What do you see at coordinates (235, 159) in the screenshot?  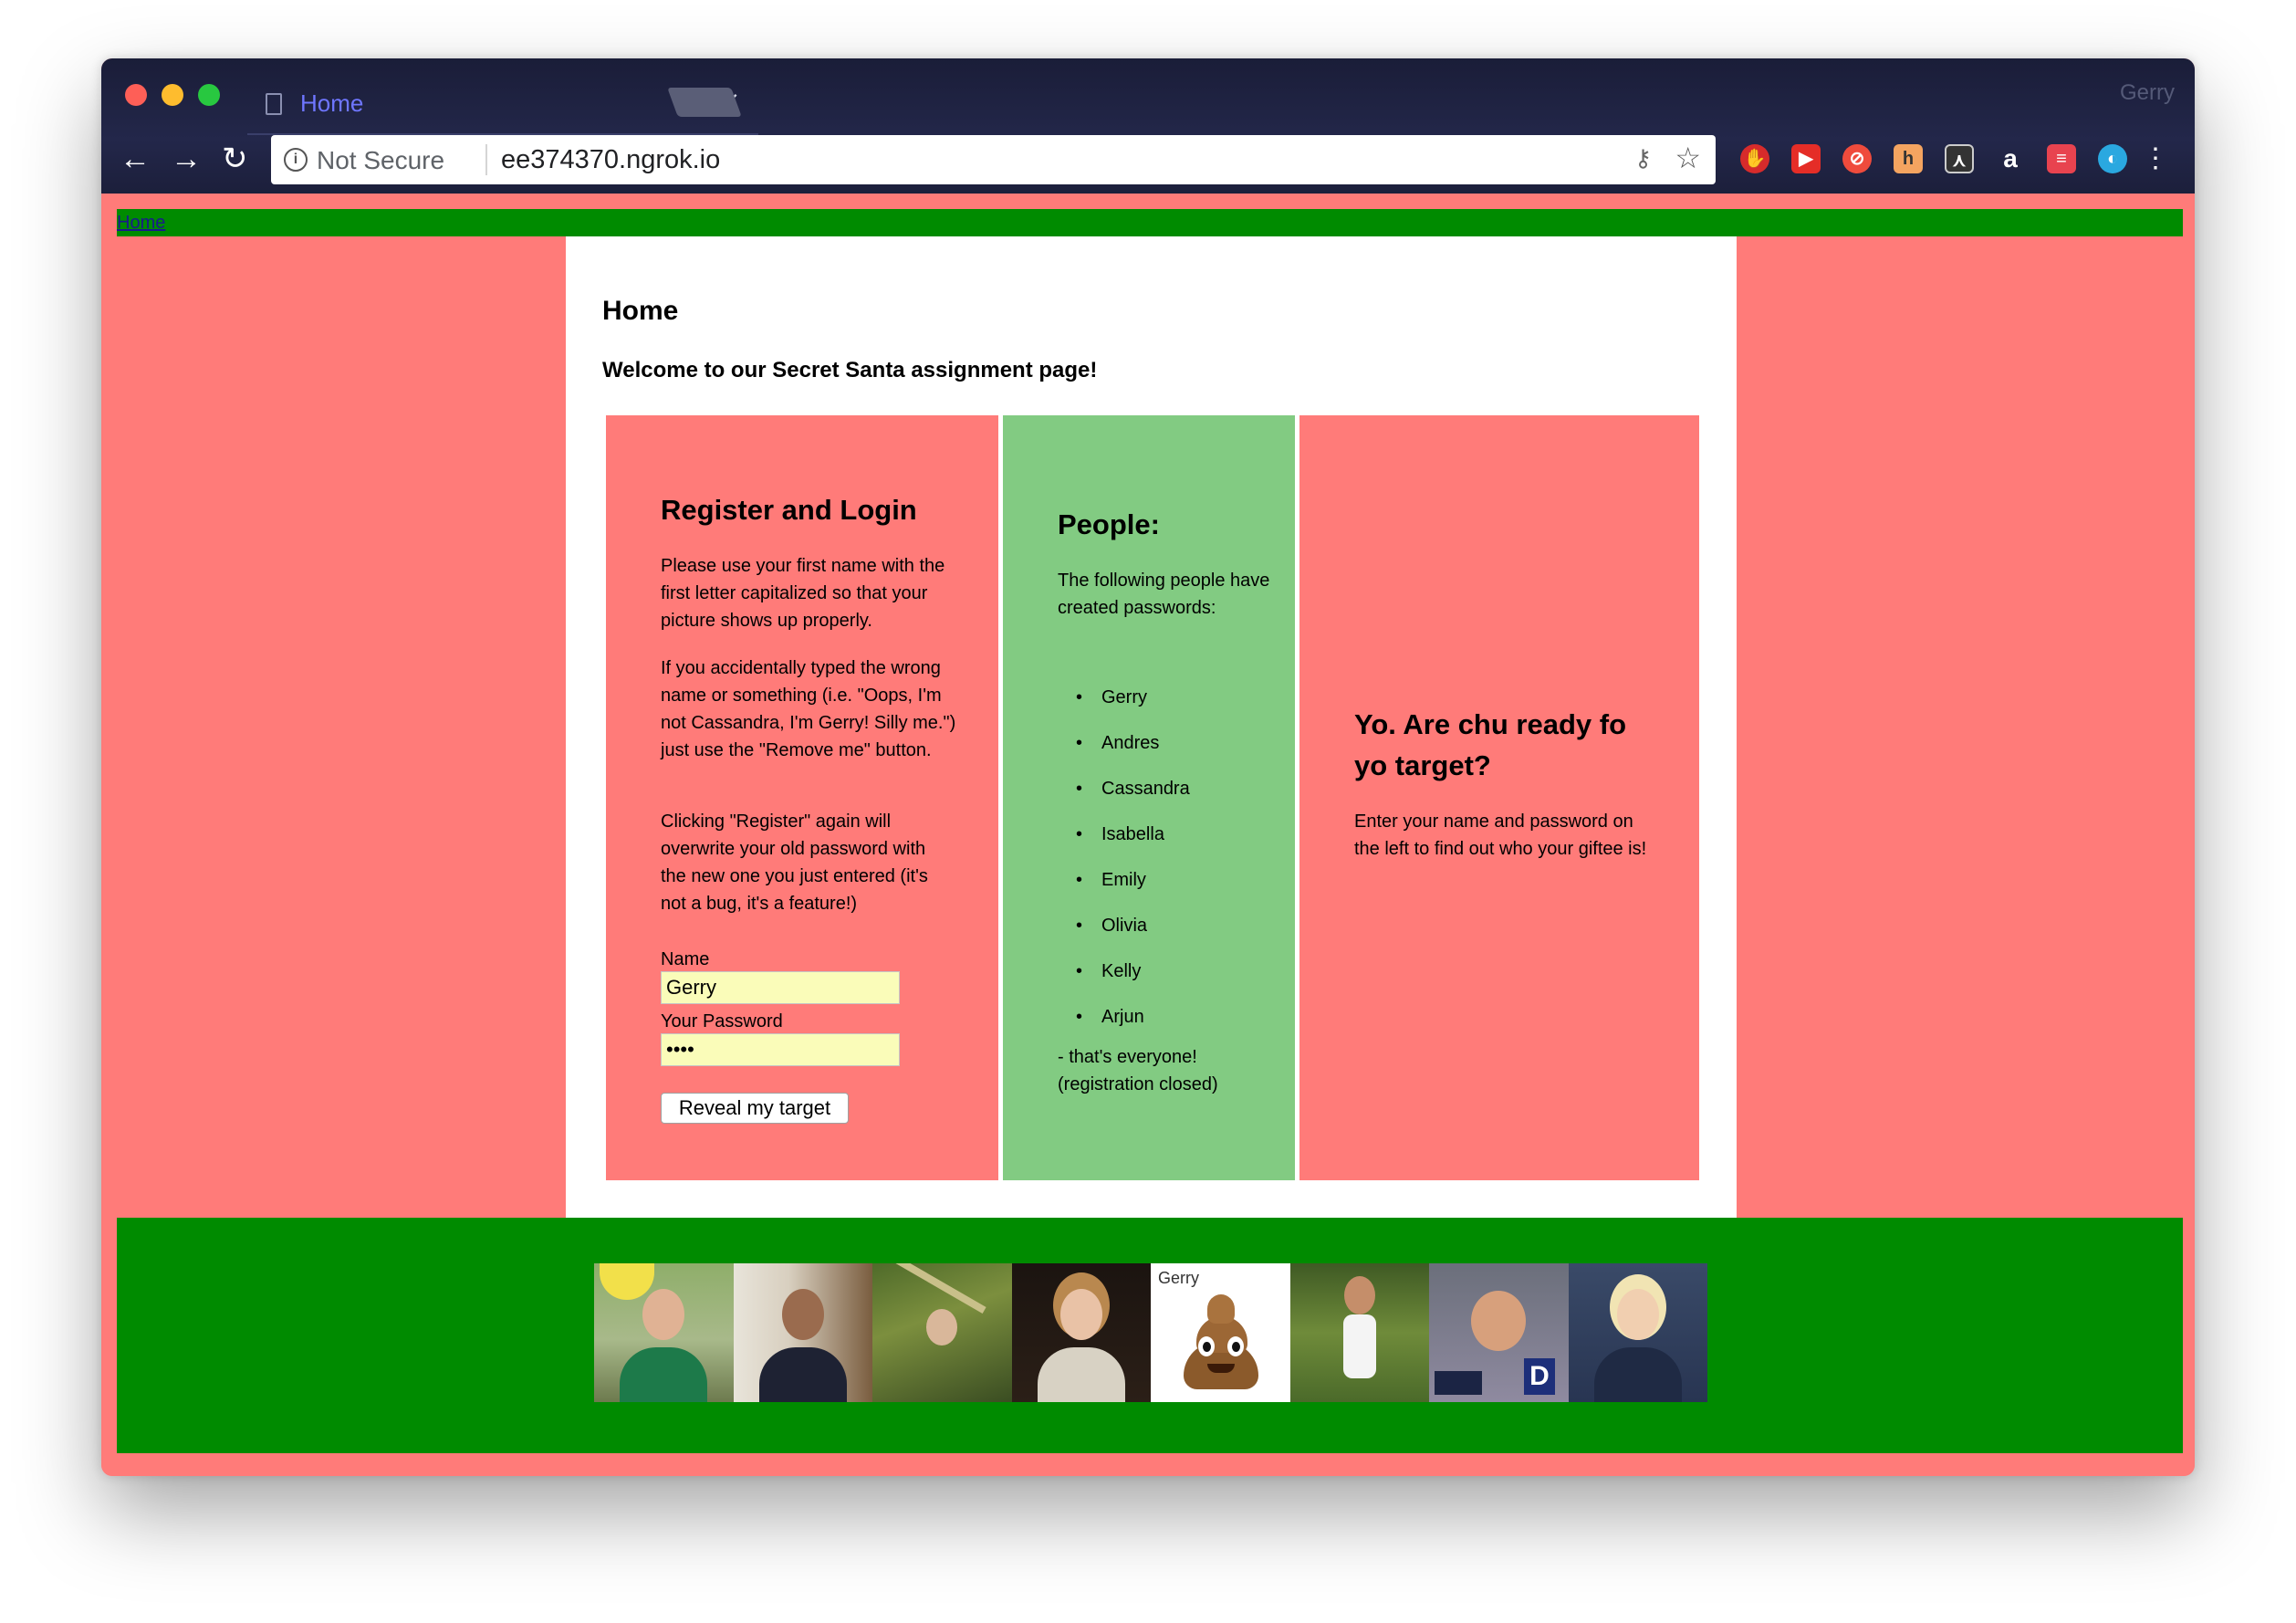 I see `reload-icon: ↻` at bounding box center [235, 159].